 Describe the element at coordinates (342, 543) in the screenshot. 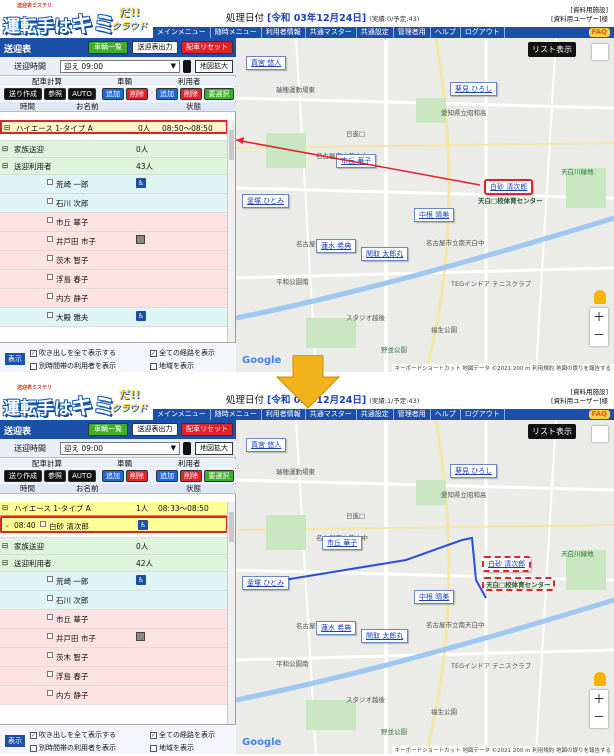

I see `map-pin: 市丘 華子` at that location.